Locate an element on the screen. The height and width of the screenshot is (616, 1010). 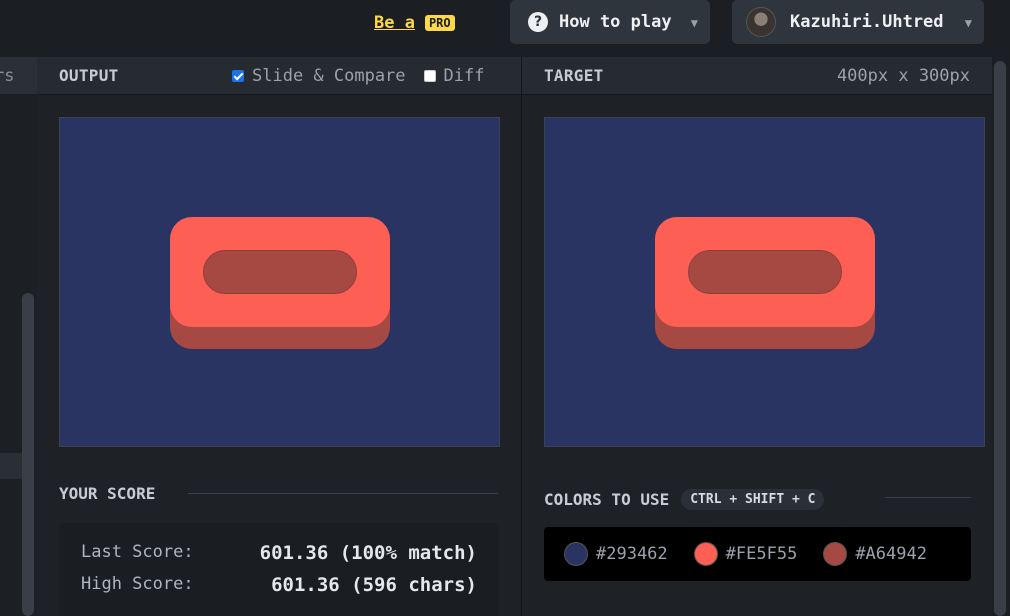
color-swatch: #A64942 is located at coordinates (875, 554).